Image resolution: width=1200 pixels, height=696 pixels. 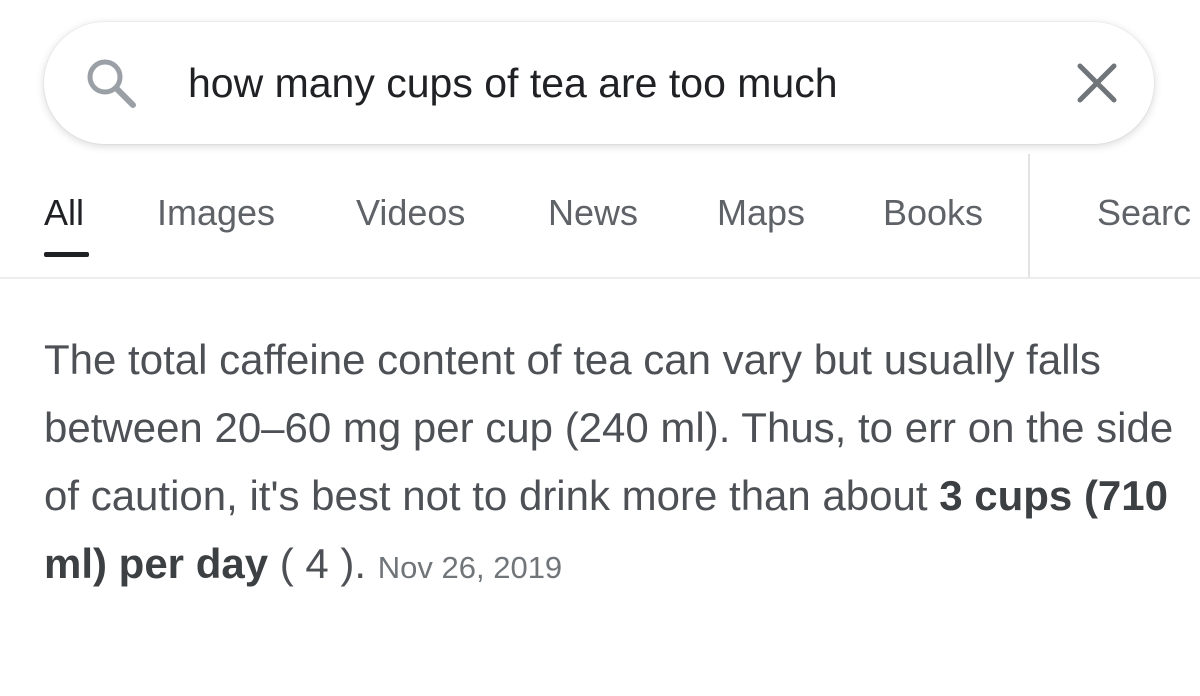 I want to click on snippet-citation: ( 4 )., so click(x=317, y=563).